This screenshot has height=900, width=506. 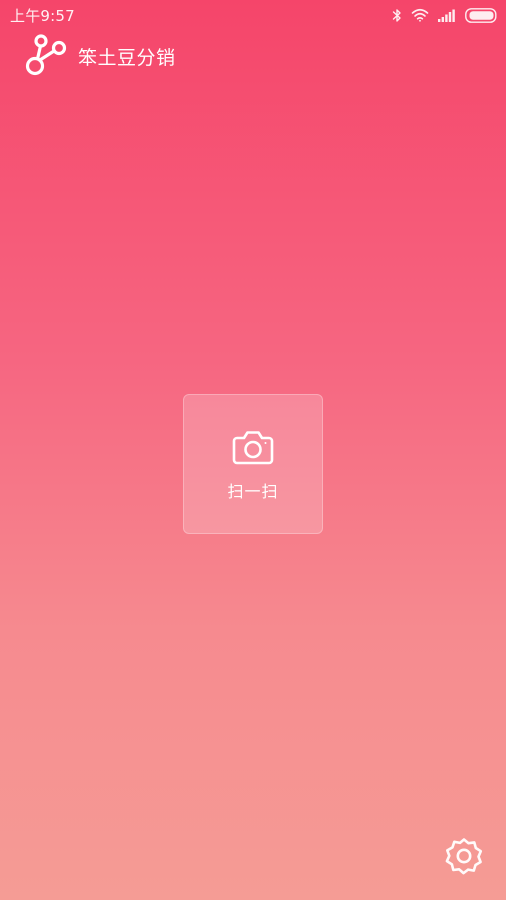 I want to click on app-header: 笨土豆分销, so click(x=100, y=56).